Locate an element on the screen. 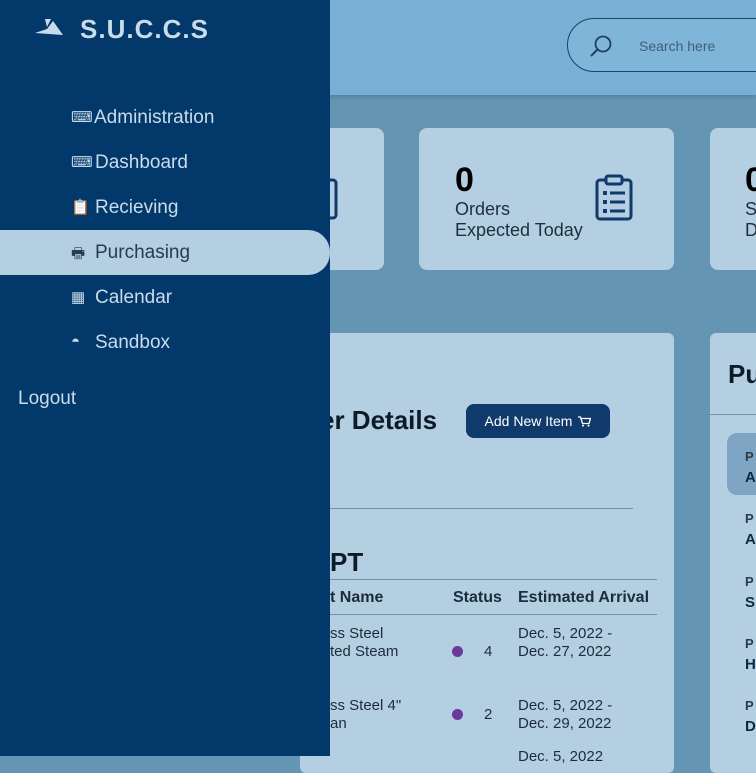 This screenshot has width=756, height=773. search-bar: Search here is located at coordinates (661, 45).